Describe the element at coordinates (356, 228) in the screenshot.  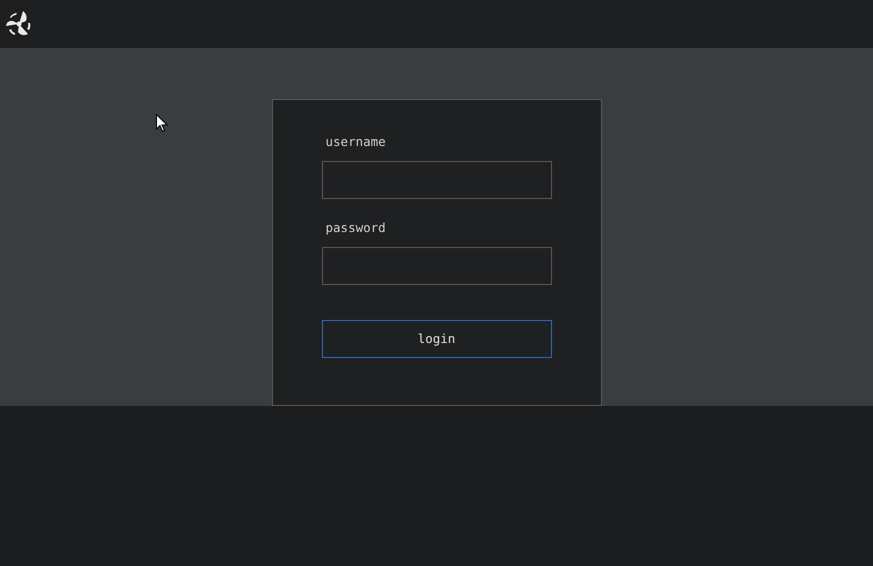
I see `field-label: password` at that location.